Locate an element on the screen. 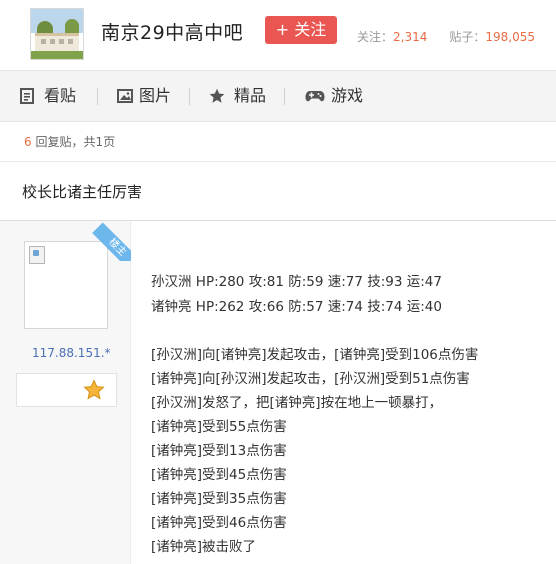  forum-name: 南京29中高中吧 is located at coordinates (172, 31).